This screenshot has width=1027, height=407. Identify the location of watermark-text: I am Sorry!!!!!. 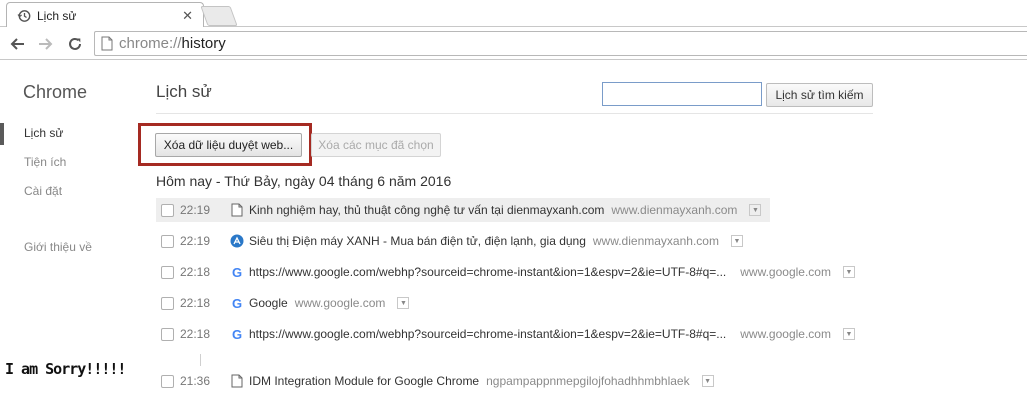
(65, 369).